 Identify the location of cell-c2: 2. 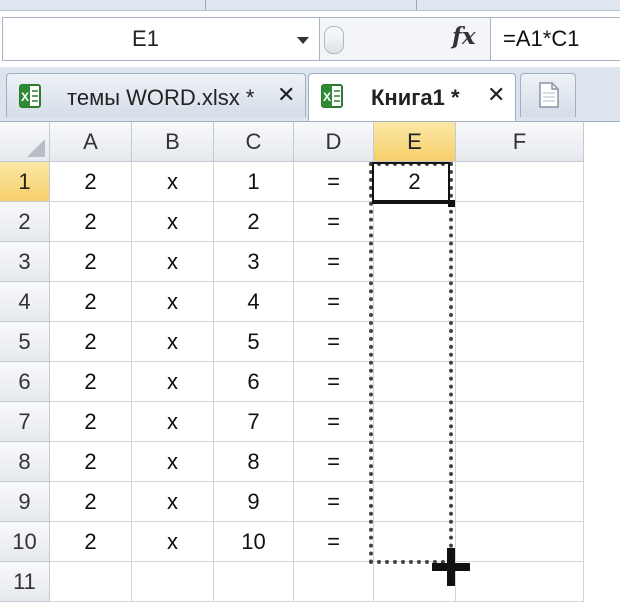
(254, 222).